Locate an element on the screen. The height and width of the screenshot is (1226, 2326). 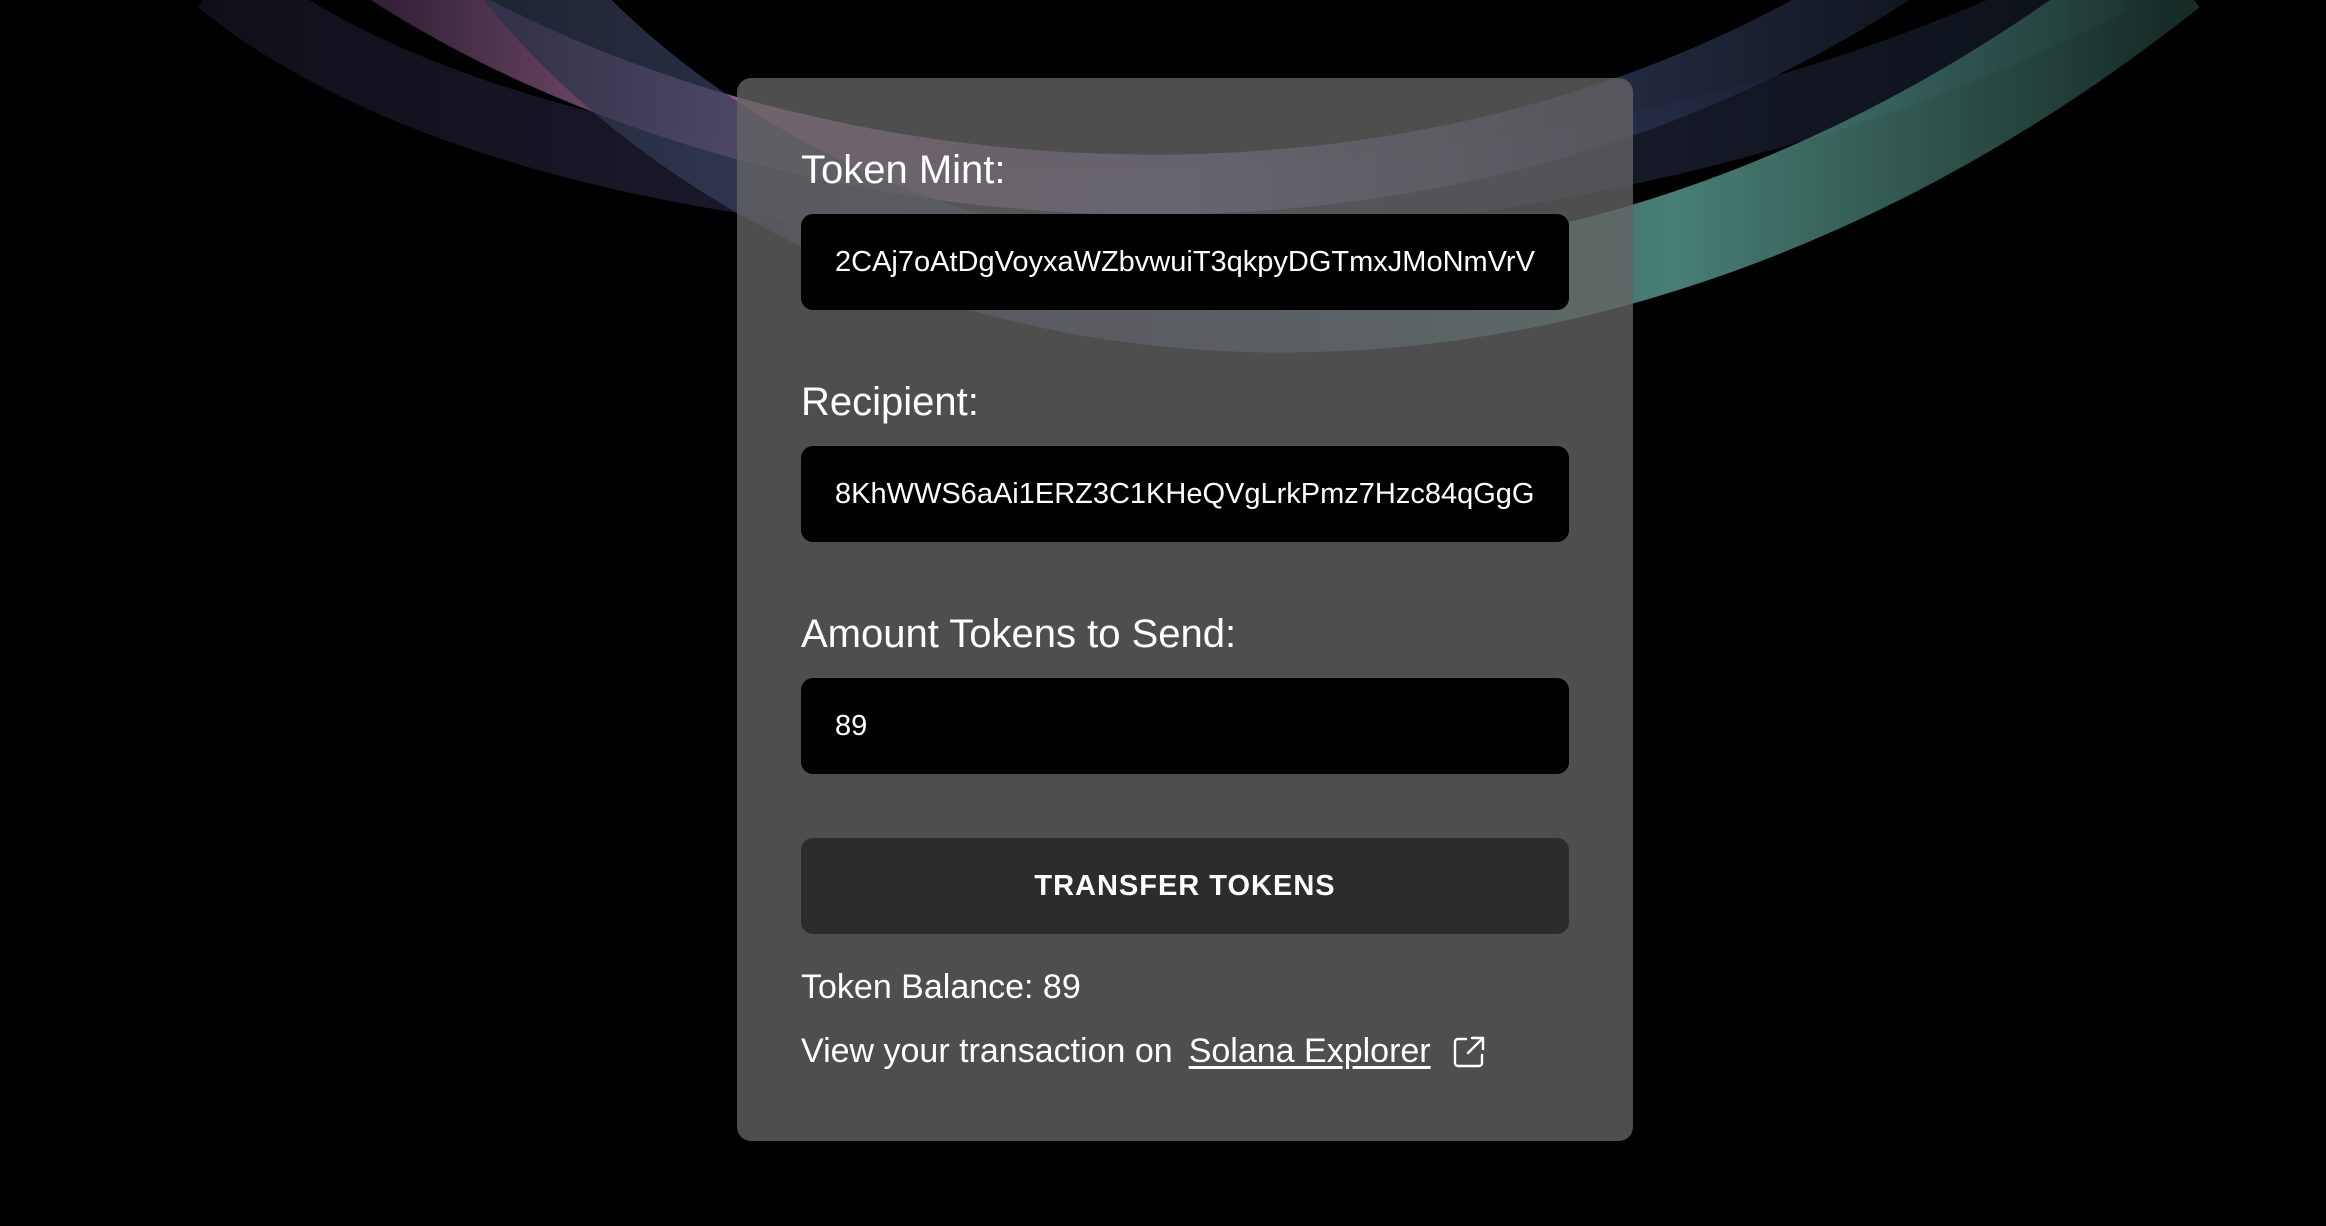
solana-explorer-link: Solana Explorer is located at coordinates (1310, 1051).